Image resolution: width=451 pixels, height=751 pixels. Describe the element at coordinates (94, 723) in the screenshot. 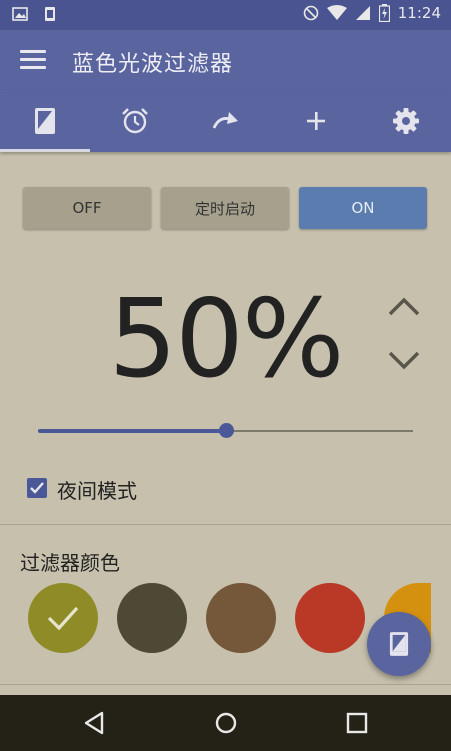

I see `back-triangle-icon` at that location.